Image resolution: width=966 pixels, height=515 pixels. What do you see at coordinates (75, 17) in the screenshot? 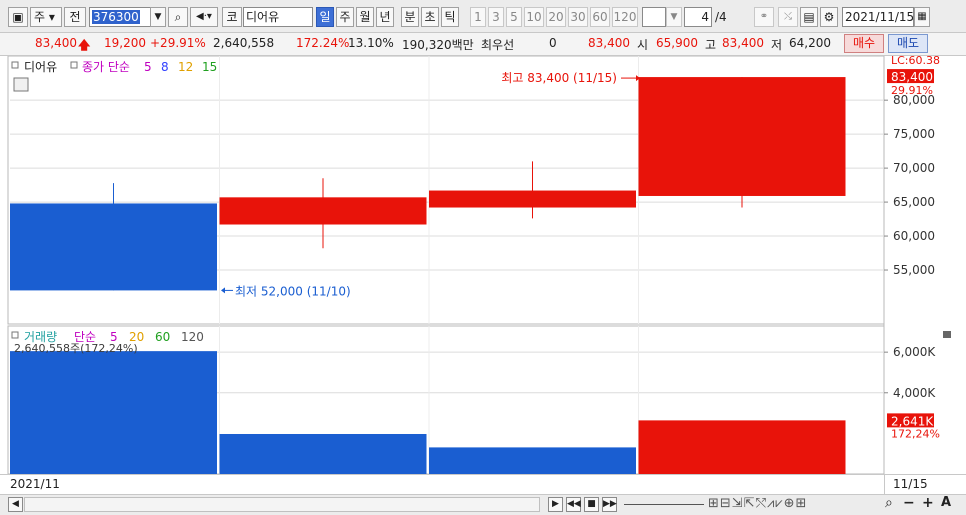
I see `period-select: 전` at bounding box center [75, 17].